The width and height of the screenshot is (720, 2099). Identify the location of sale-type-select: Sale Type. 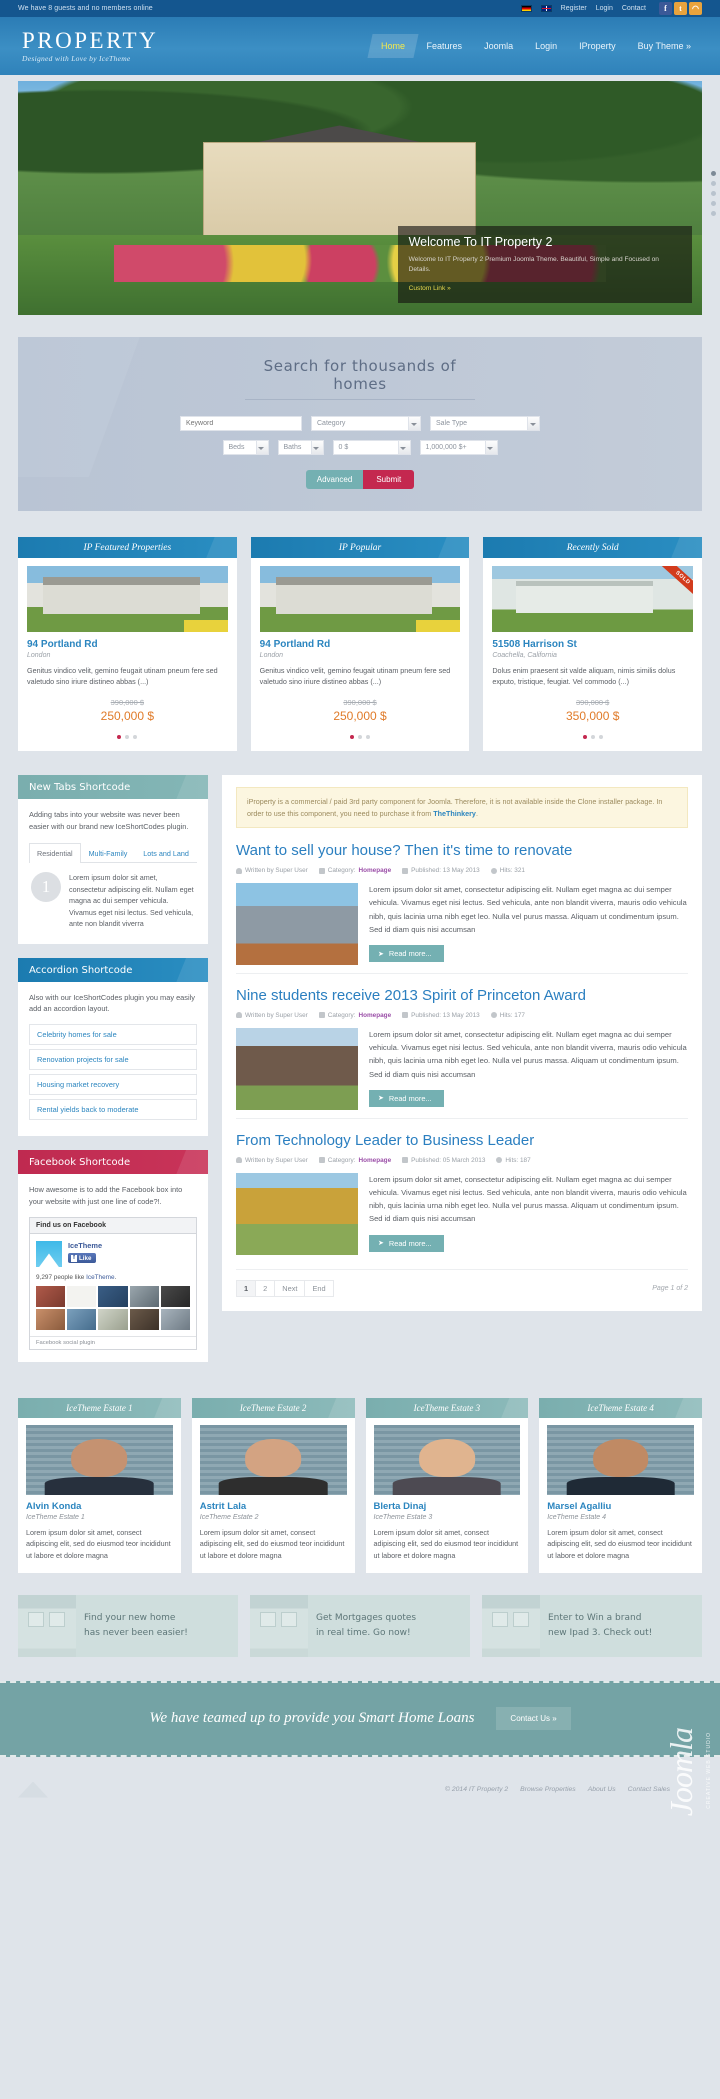
(485, 423).